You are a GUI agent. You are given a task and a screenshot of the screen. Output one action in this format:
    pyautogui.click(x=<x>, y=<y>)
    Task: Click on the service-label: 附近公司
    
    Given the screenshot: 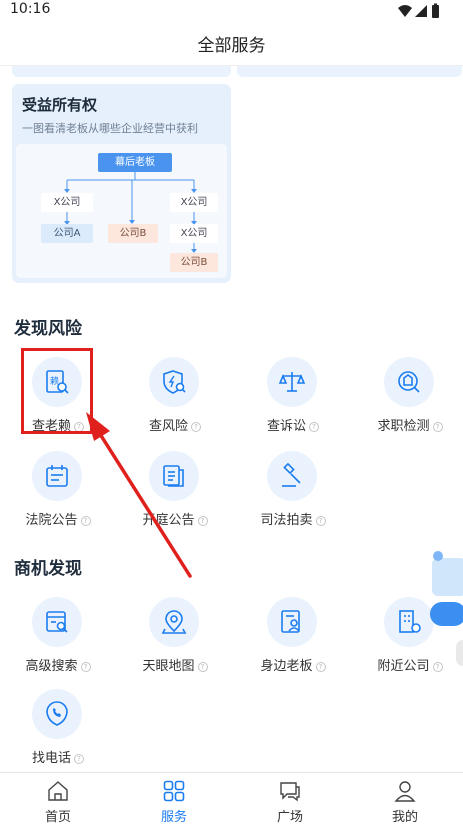 What is the action you would take?
    pyautogui.click(x=403, y=666)
    